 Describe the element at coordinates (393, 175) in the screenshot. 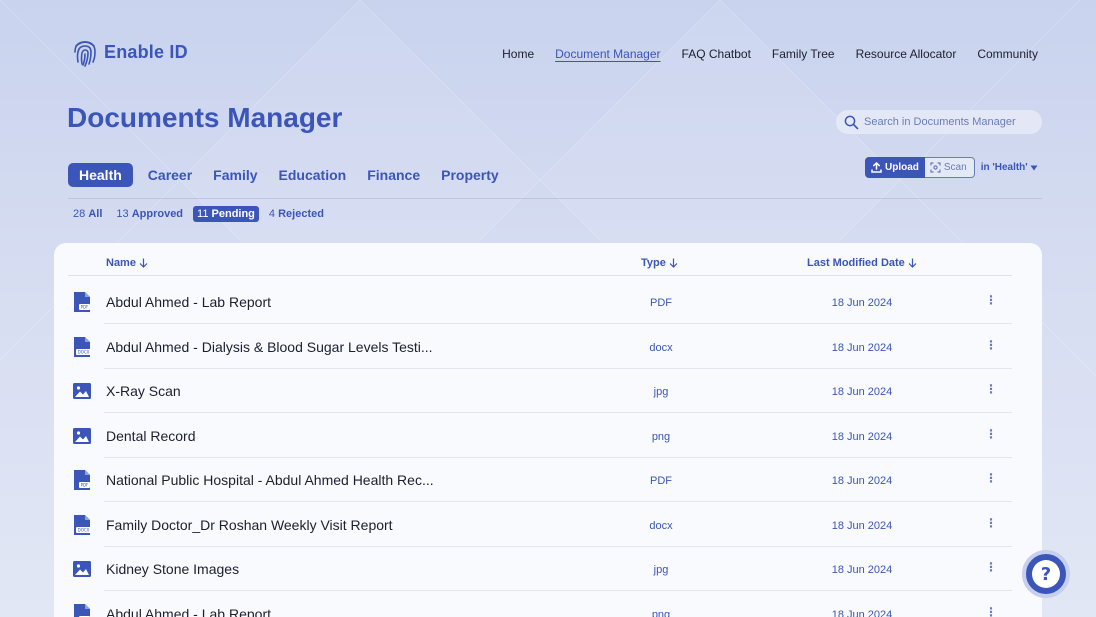

I see `tab-finance: Finance` at that location.